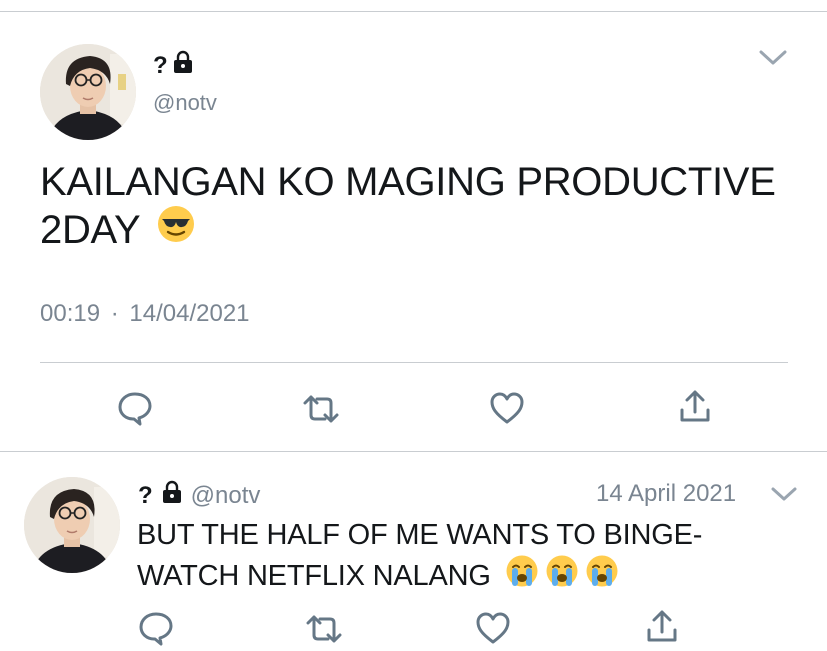 The image size is (827, 651). Describe the element at coordinates (314, 576) in the screenshot. I see `reply-text-line: WATCH NETFLIX NALANG` at that location.